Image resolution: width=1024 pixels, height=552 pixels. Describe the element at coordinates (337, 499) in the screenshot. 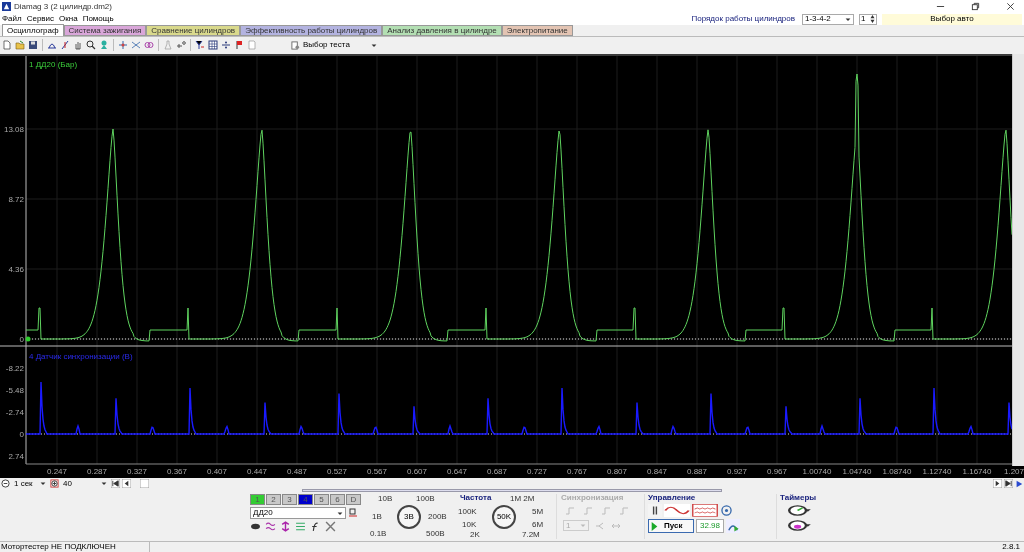

I see `channel-button: 6` at that location.